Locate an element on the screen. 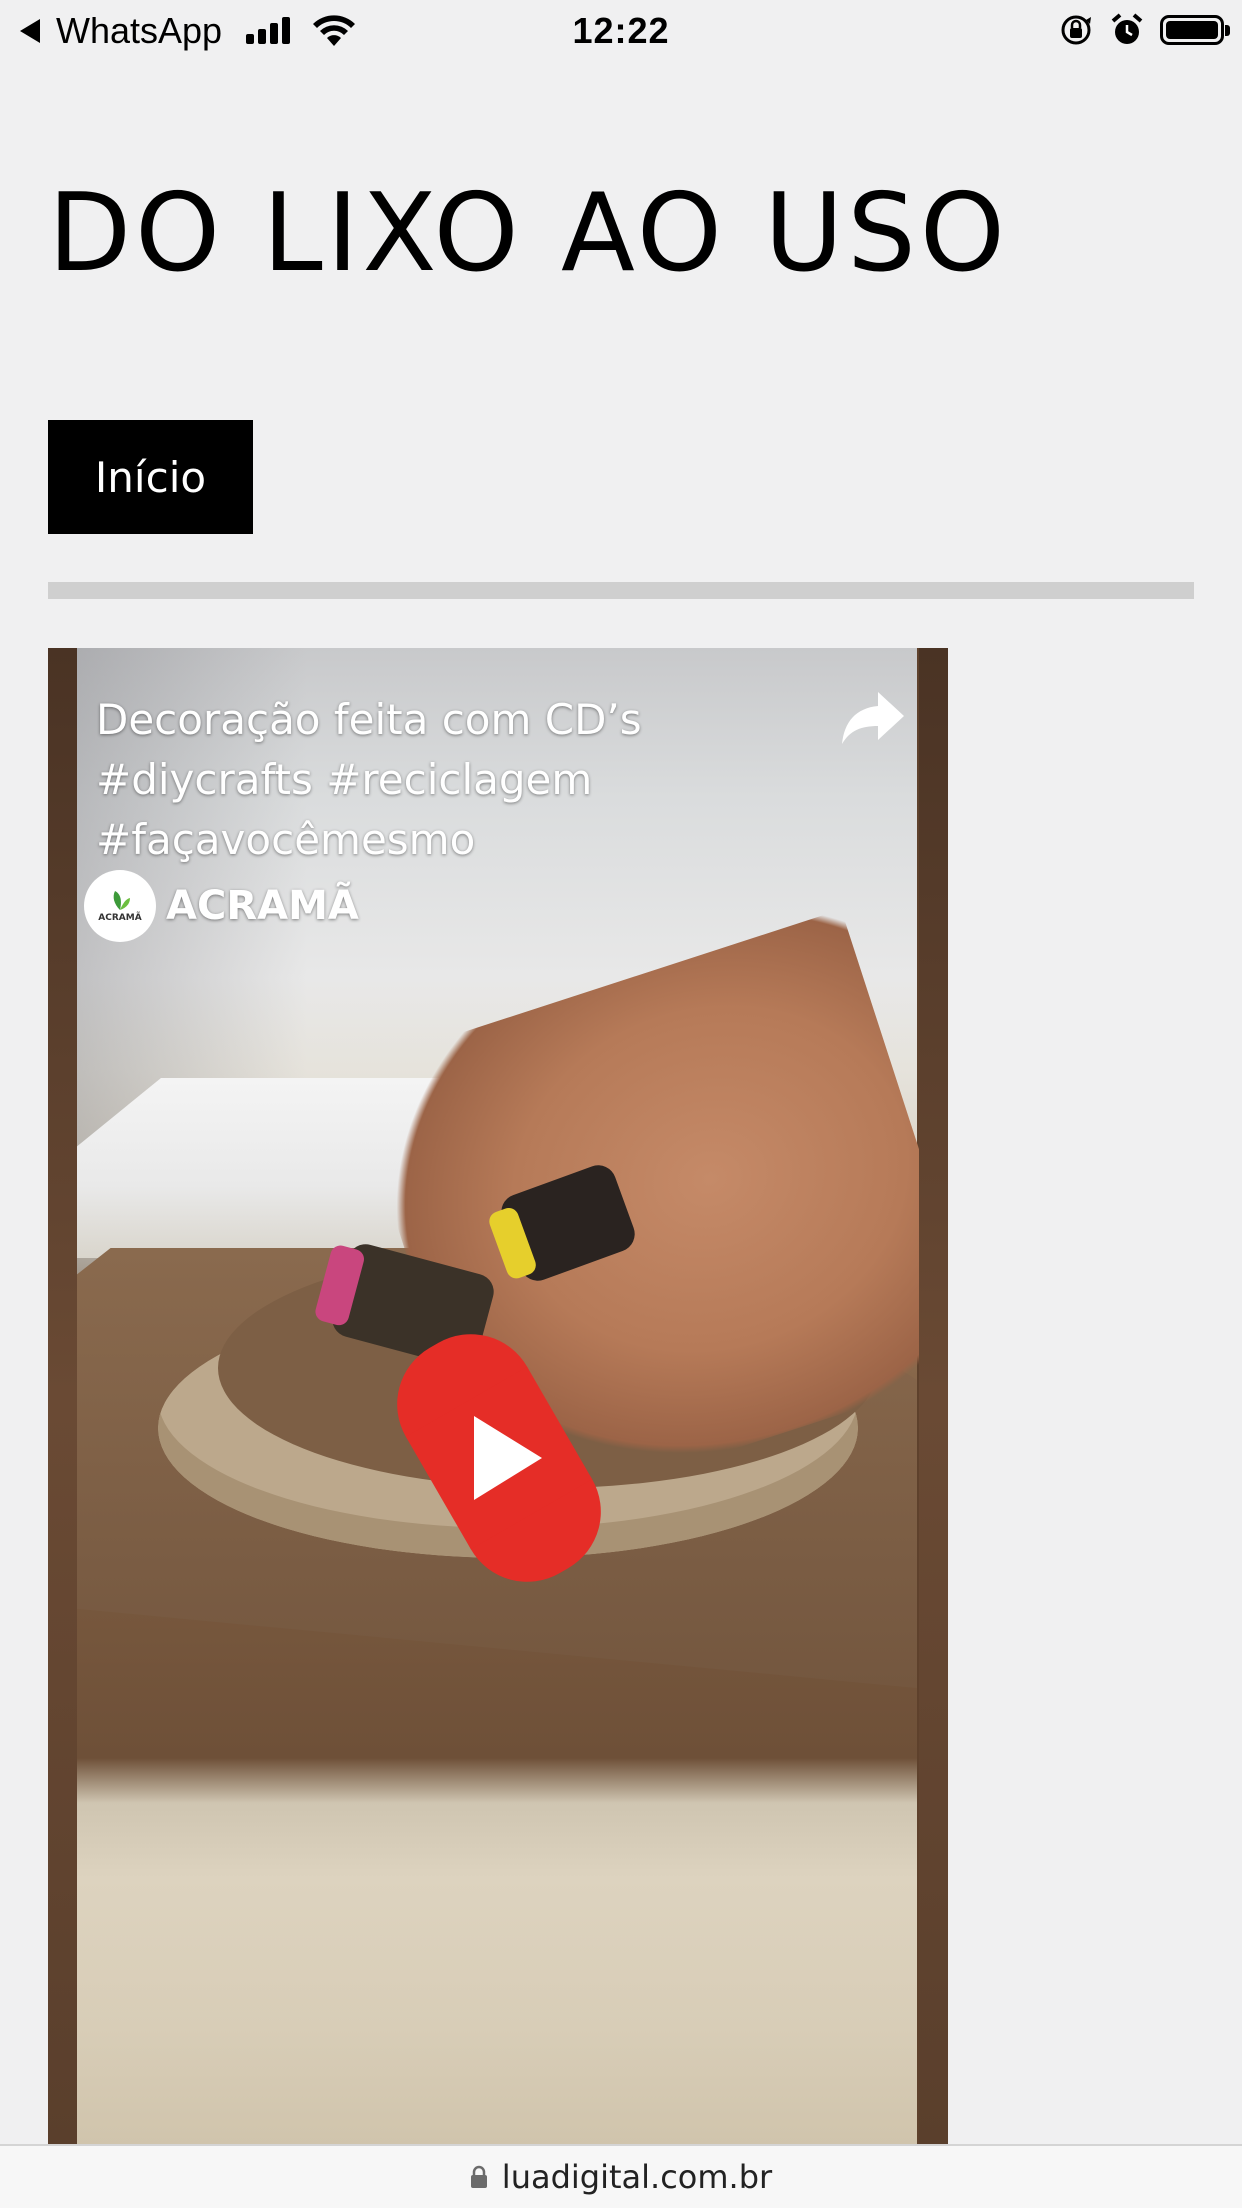 The image size is (1242, 2208). home-nav-button: Início is located at coordinates (150, 477).